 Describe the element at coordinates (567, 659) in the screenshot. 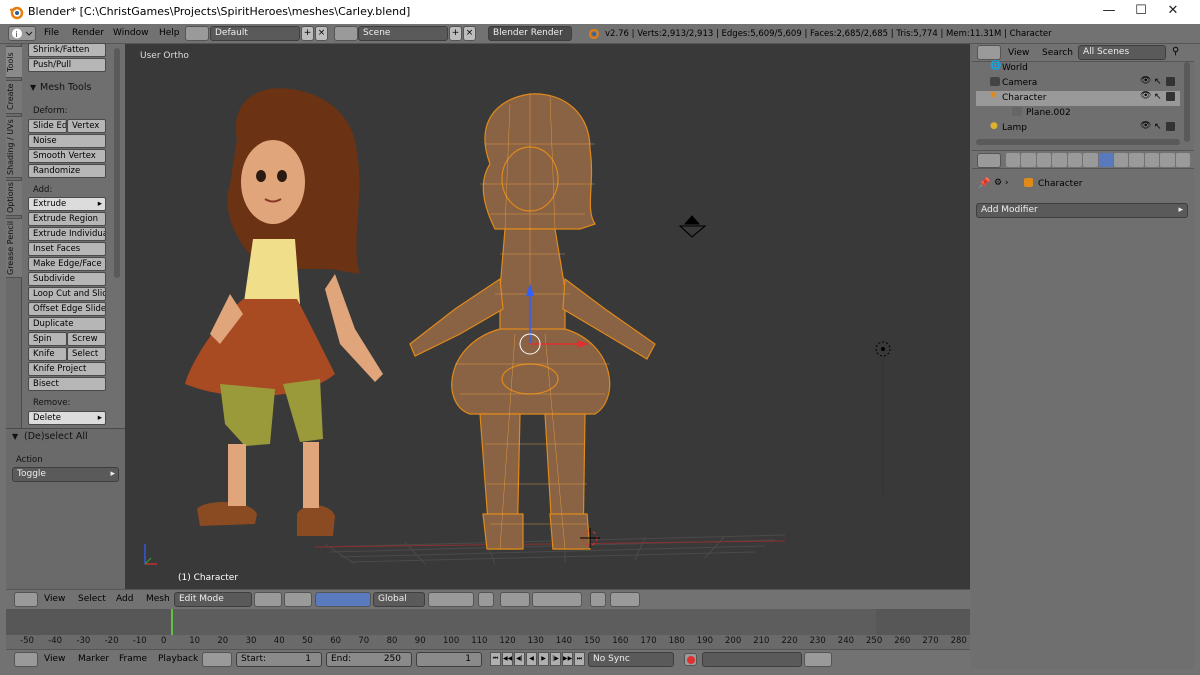

I see `transport-button: ▶▶` at that location.